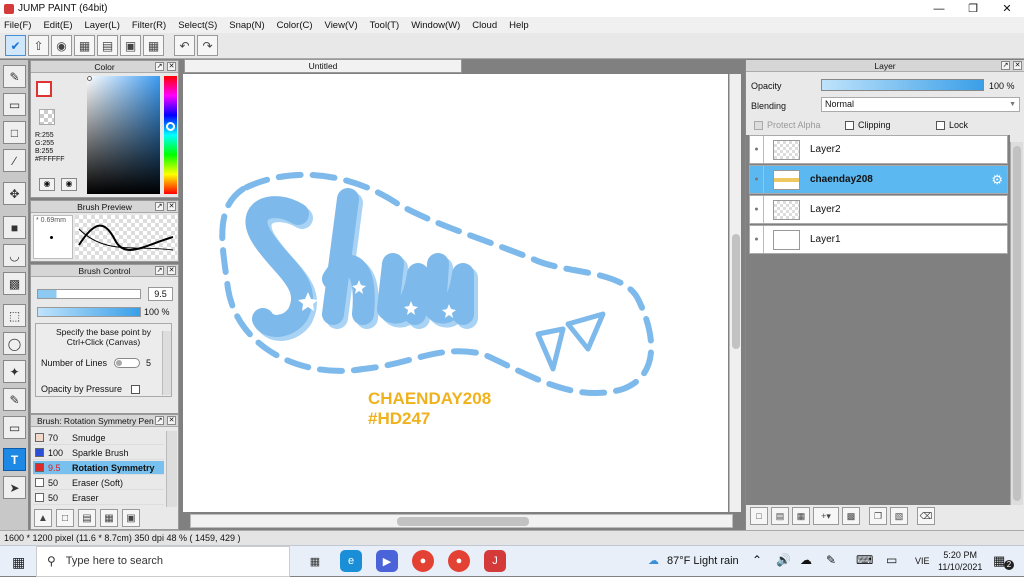 This screenshot has width=1024, height=577. I want to click on weather-text: 87°F Light rain, so click(703, 561).